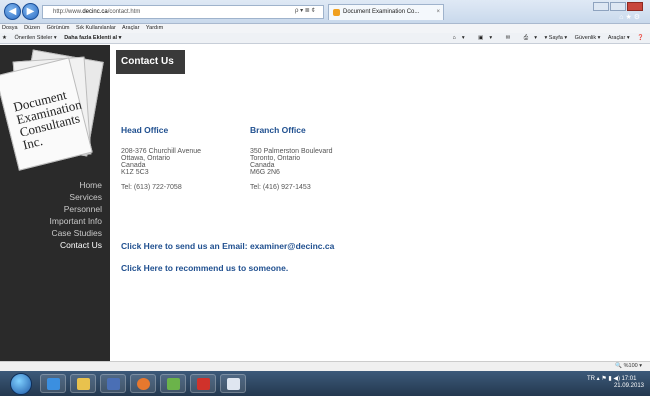  I want to click on head-office-postal-code: K1Z 5C3, so click(135, 172).